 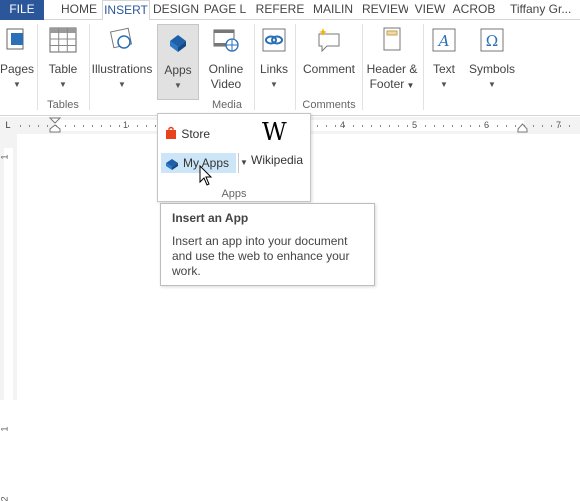 I want to click on links-button: Links ▼, so click(x=274, y=65).